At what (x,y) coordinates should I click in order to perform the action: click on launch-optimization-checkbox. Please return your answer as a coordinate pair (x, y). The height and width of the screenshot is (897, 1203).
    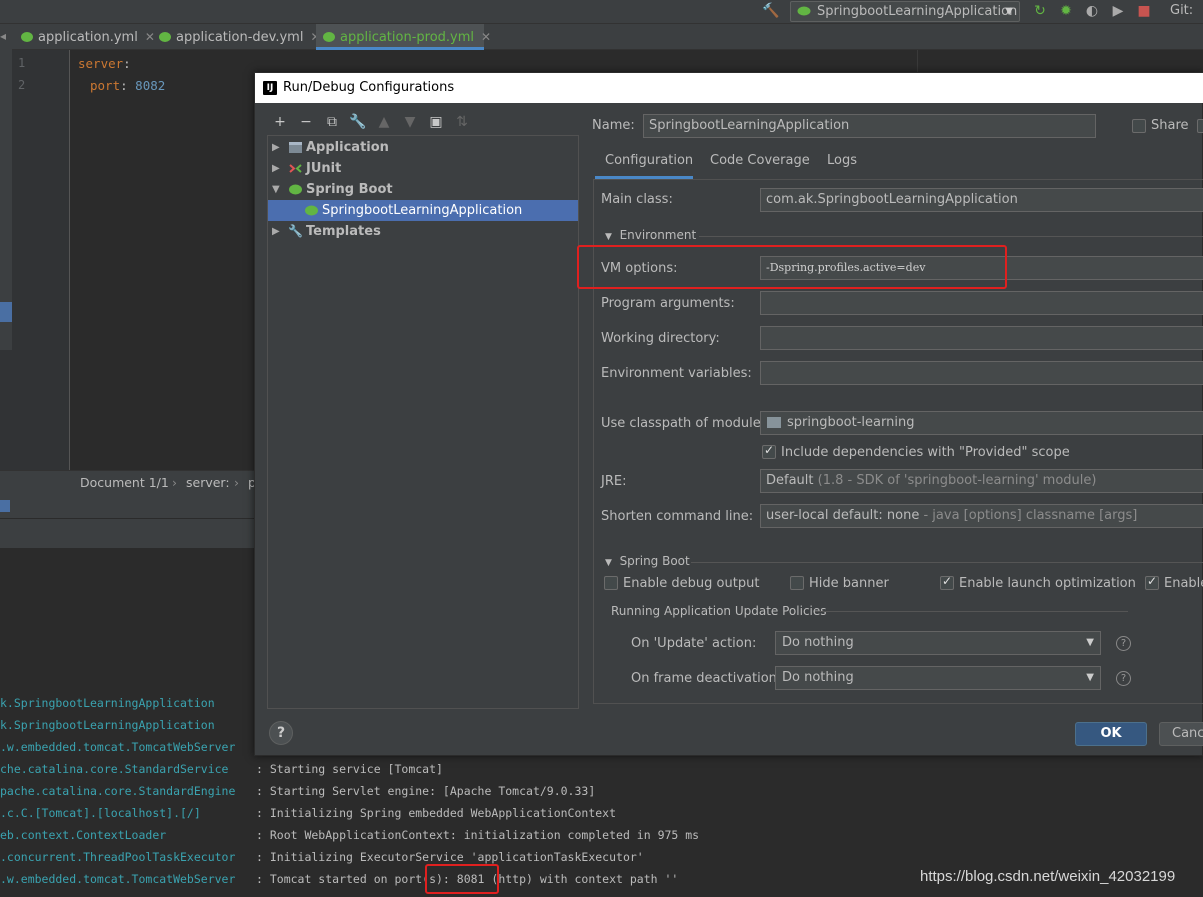
    Looking at the image, I should click on (947, 582).